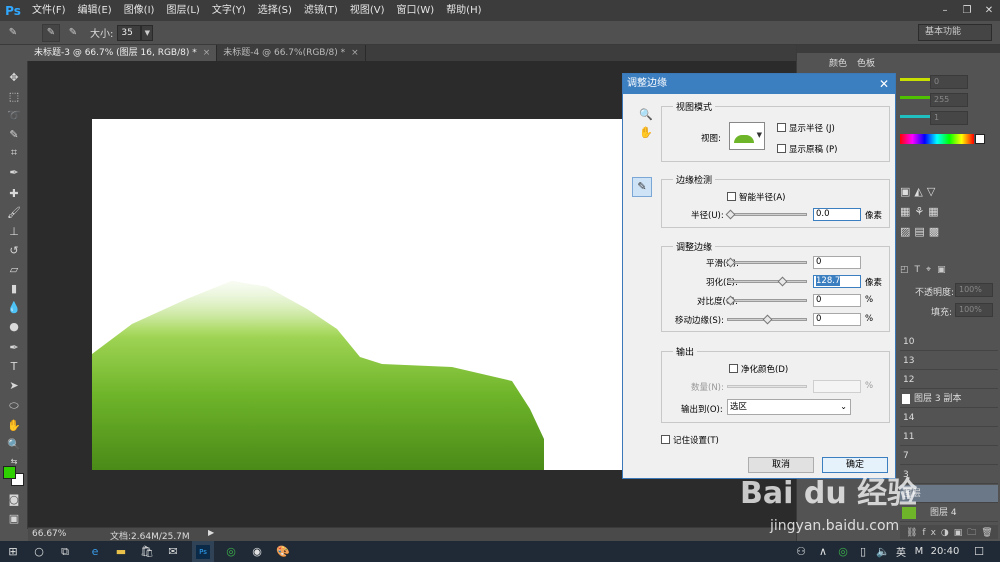 Image resolution: width=1000 pixels, height=562 pixels. I want to click on color-field-3: 1, so click(949, 118).